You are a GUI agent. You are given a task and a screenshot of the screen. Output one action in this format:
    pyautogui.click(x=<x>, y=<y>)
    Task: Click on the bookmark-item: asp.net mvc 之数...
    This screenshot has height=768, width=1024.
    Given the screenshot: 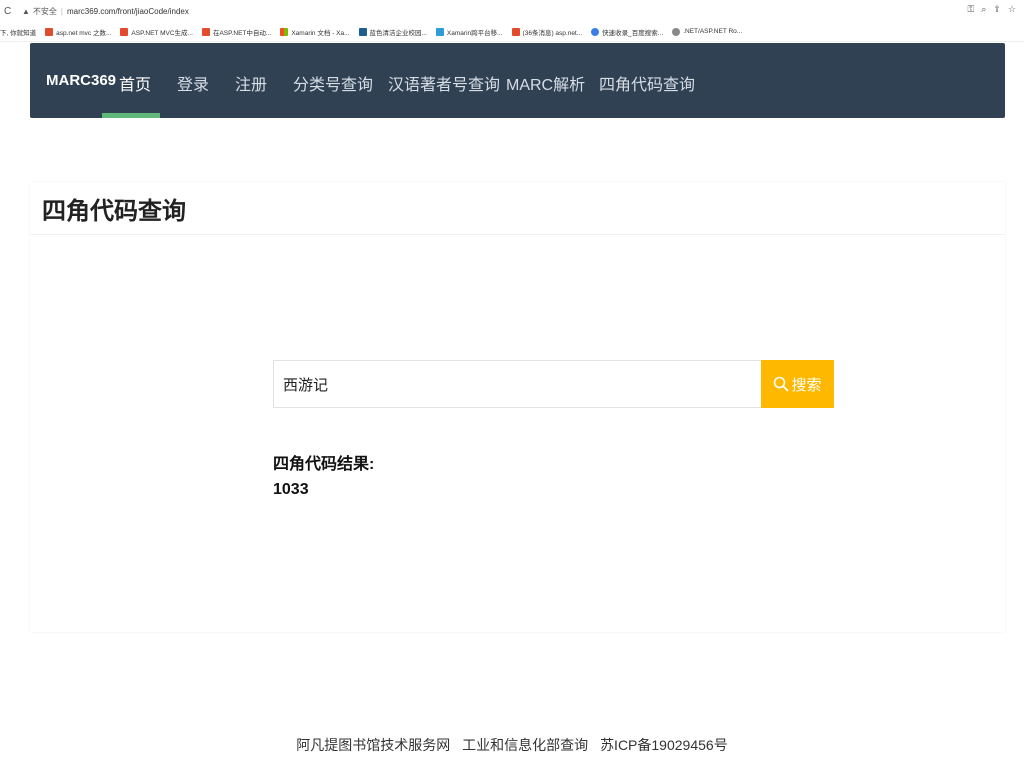 What is the action you would take?
    pyautogui.click(x=78, y=32)
    